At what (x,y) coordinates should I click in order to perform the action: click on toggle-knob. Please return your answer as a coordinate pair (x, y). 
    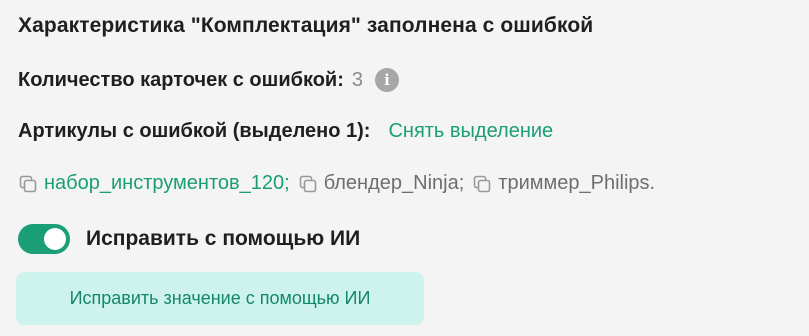
    Looking at the image, I should click on (55, 239).